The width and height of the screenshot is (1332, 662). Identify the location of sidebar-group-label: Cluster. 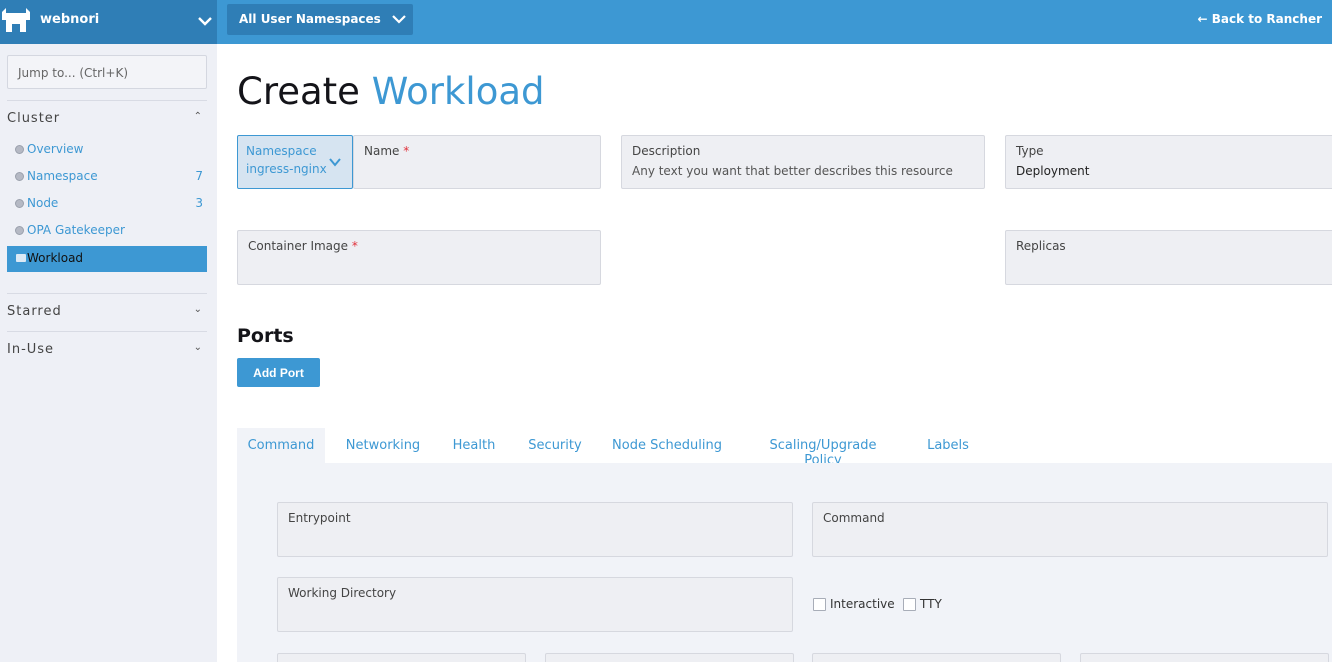
(34, 118).